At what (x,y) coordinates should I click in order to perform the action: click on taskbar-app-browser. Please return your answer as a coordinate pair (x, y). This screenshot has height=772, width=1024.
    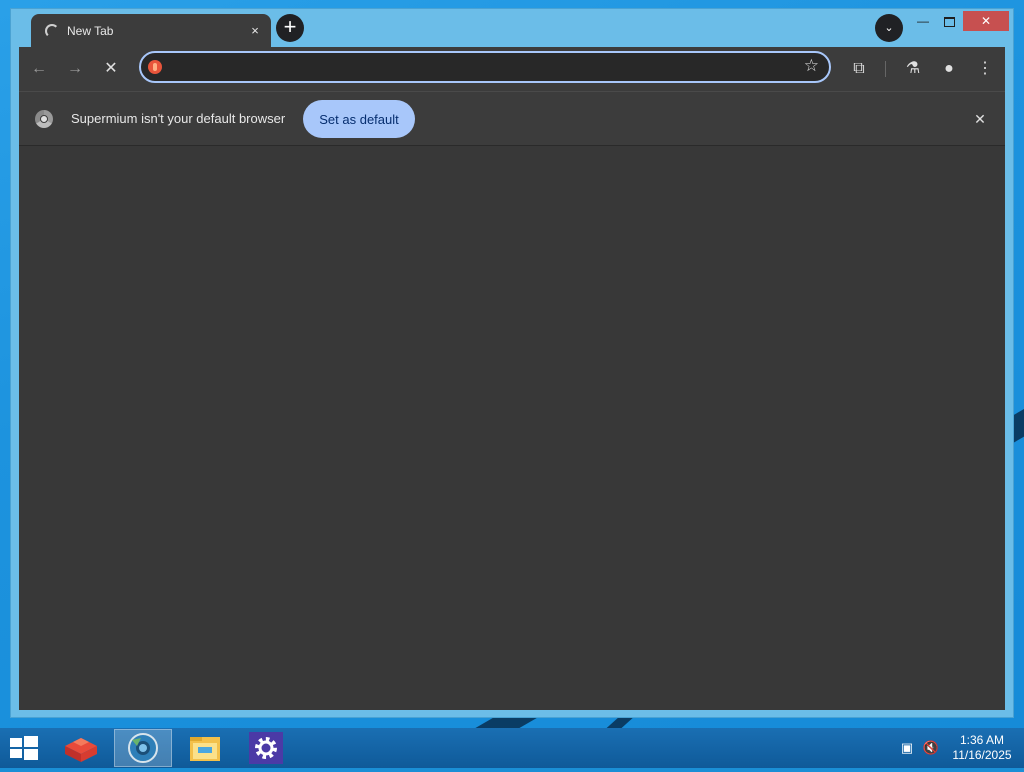
    Looking at the image, I should click on (143, 748).